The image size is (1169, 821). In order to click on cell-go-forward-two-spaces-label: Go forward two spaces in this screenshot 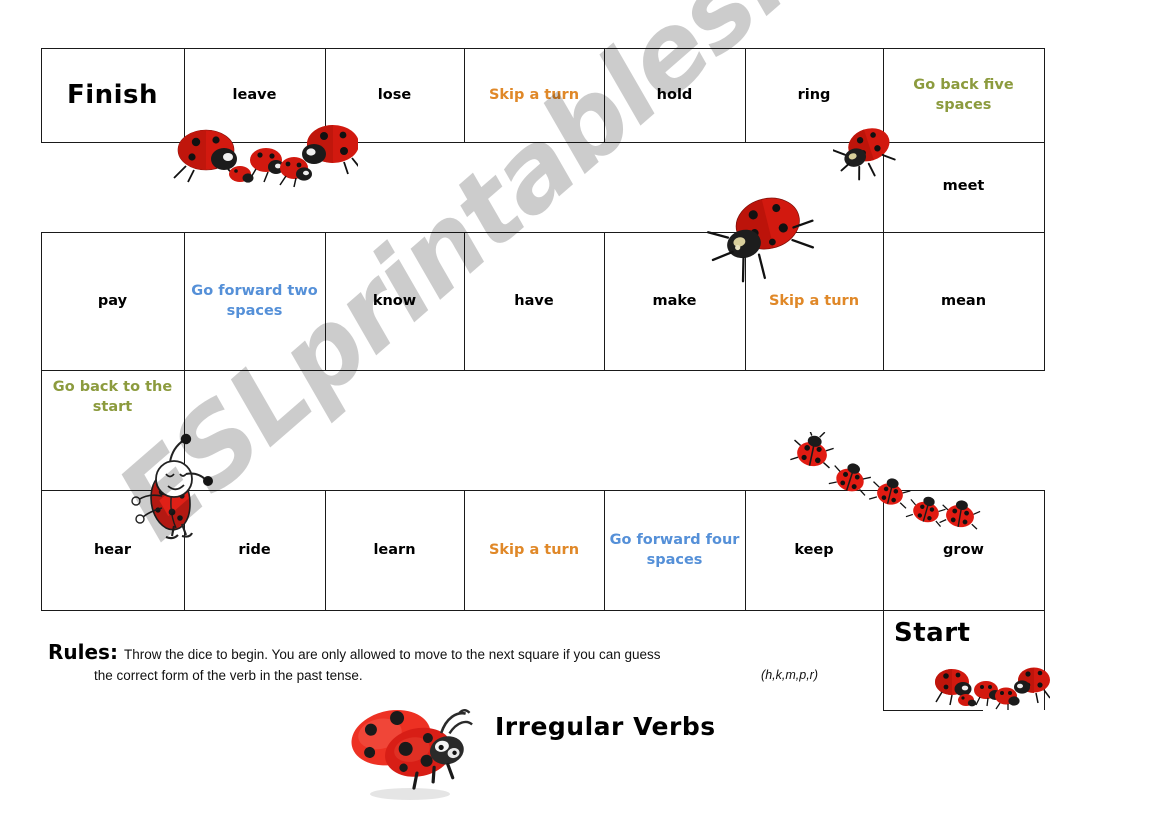, I will do `click(254, 300)`.